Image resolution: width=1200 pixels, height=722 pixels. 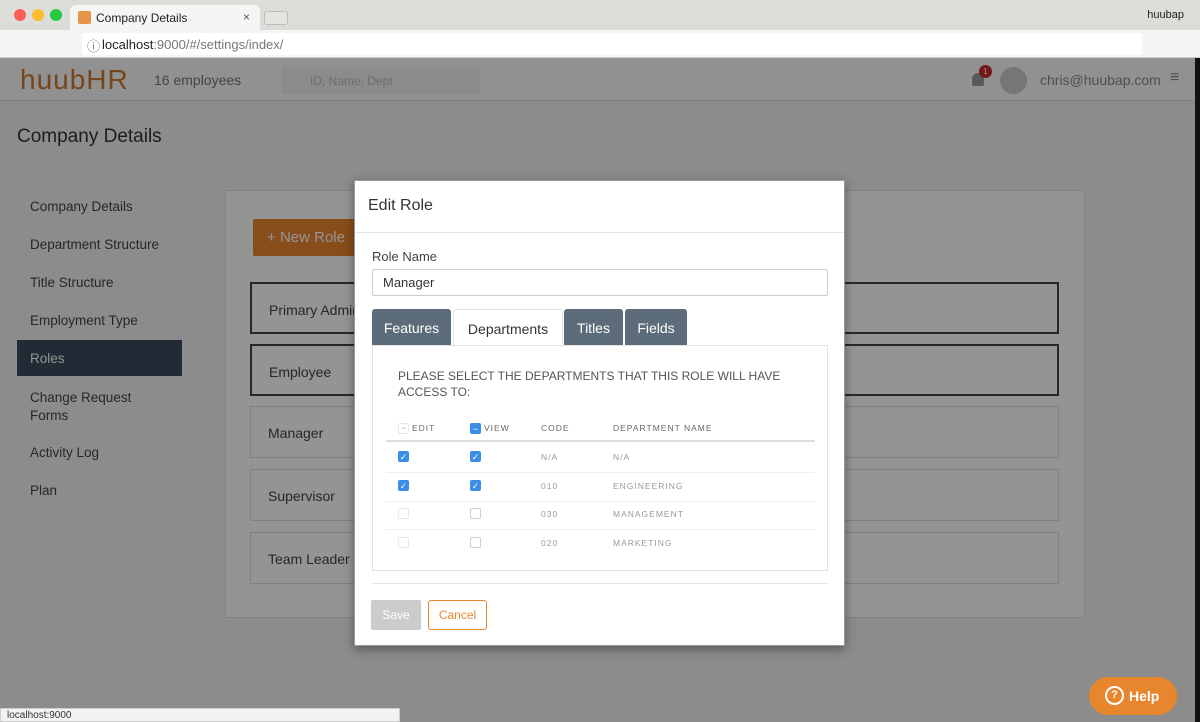 What do you see at coordinates (142, 18) in the screenshot?
I see `tab-title: Company Details` at bounding box center [142, 18].